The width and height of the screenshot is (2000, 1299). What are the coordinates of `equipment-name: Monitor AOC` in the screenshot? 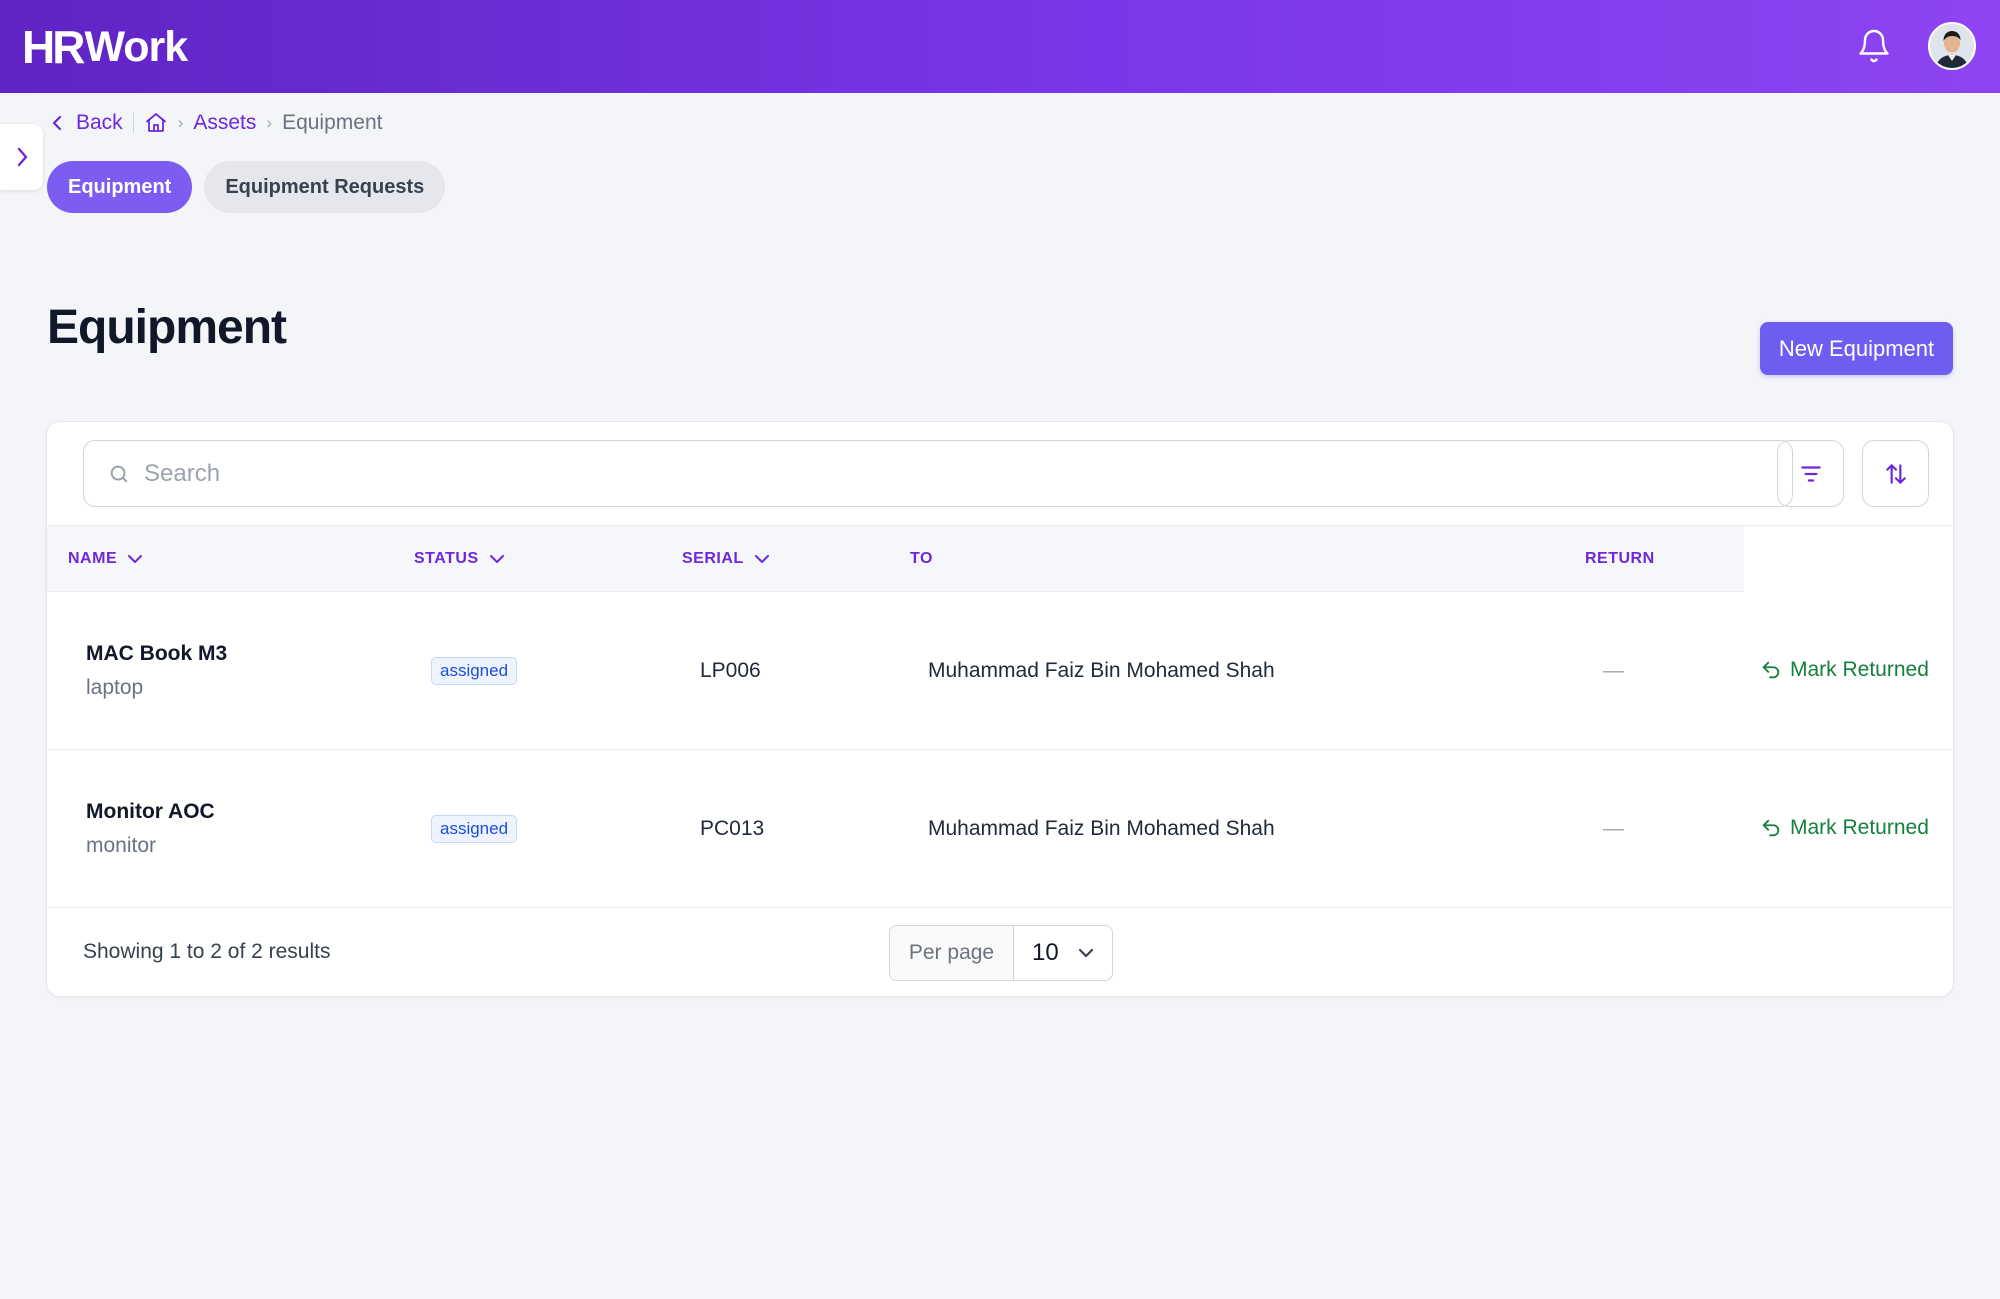 It's located at (150, 812).